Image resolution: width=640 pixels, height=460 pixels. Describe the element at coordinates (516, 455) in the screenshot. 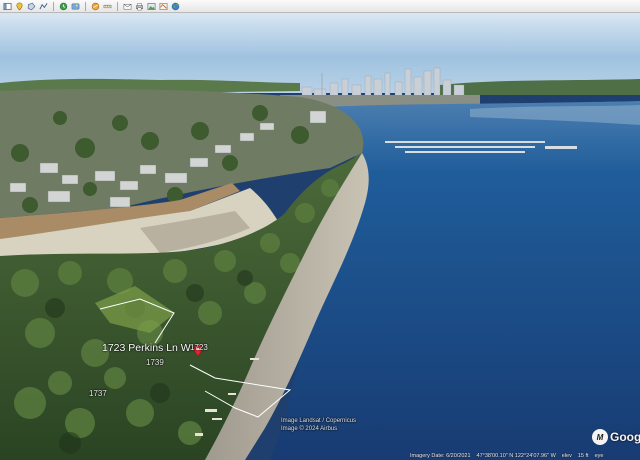

I see `cursor-coordinates: 47°38'00.10" N 122°24'07.96" W` at that location.